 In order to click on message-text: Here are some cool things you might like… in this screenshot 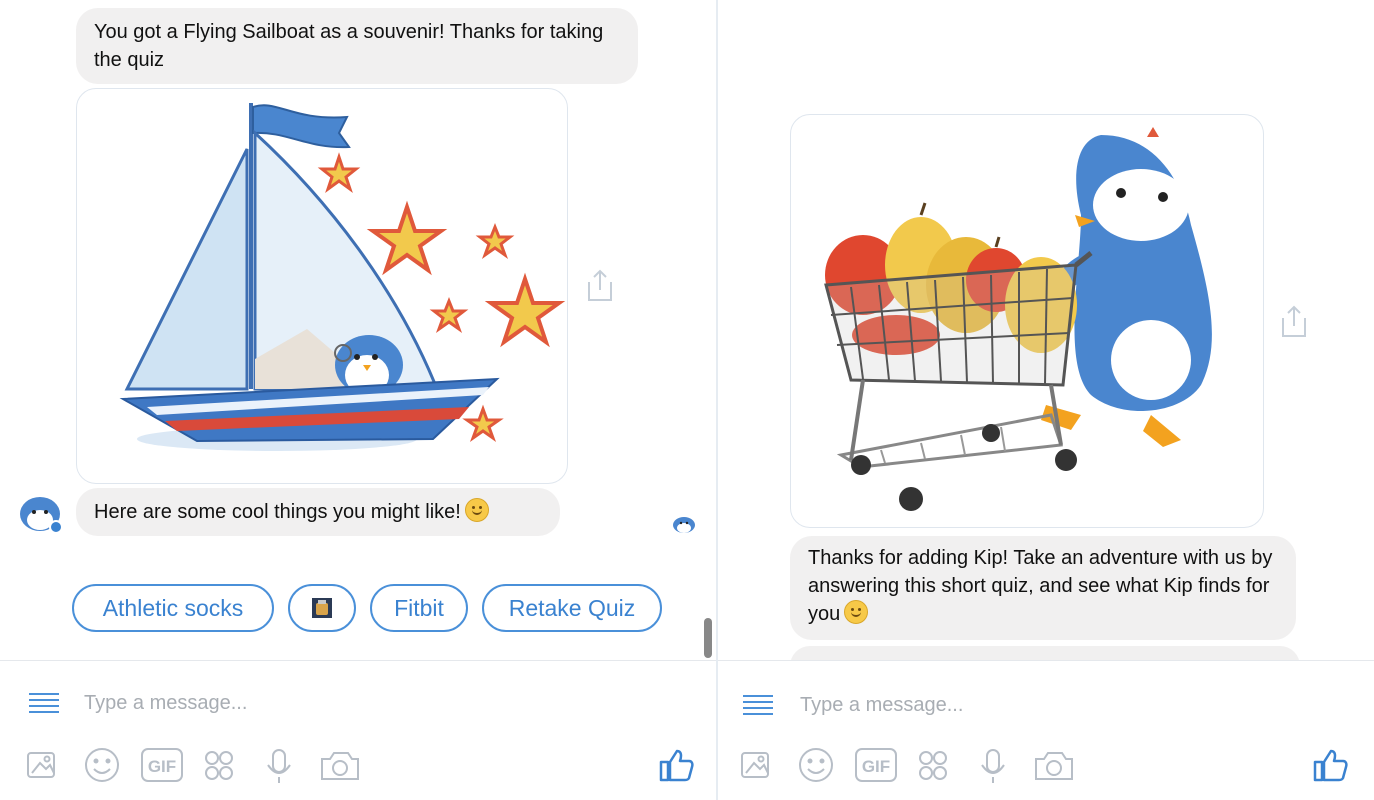, I will do `click(277, 512)`.